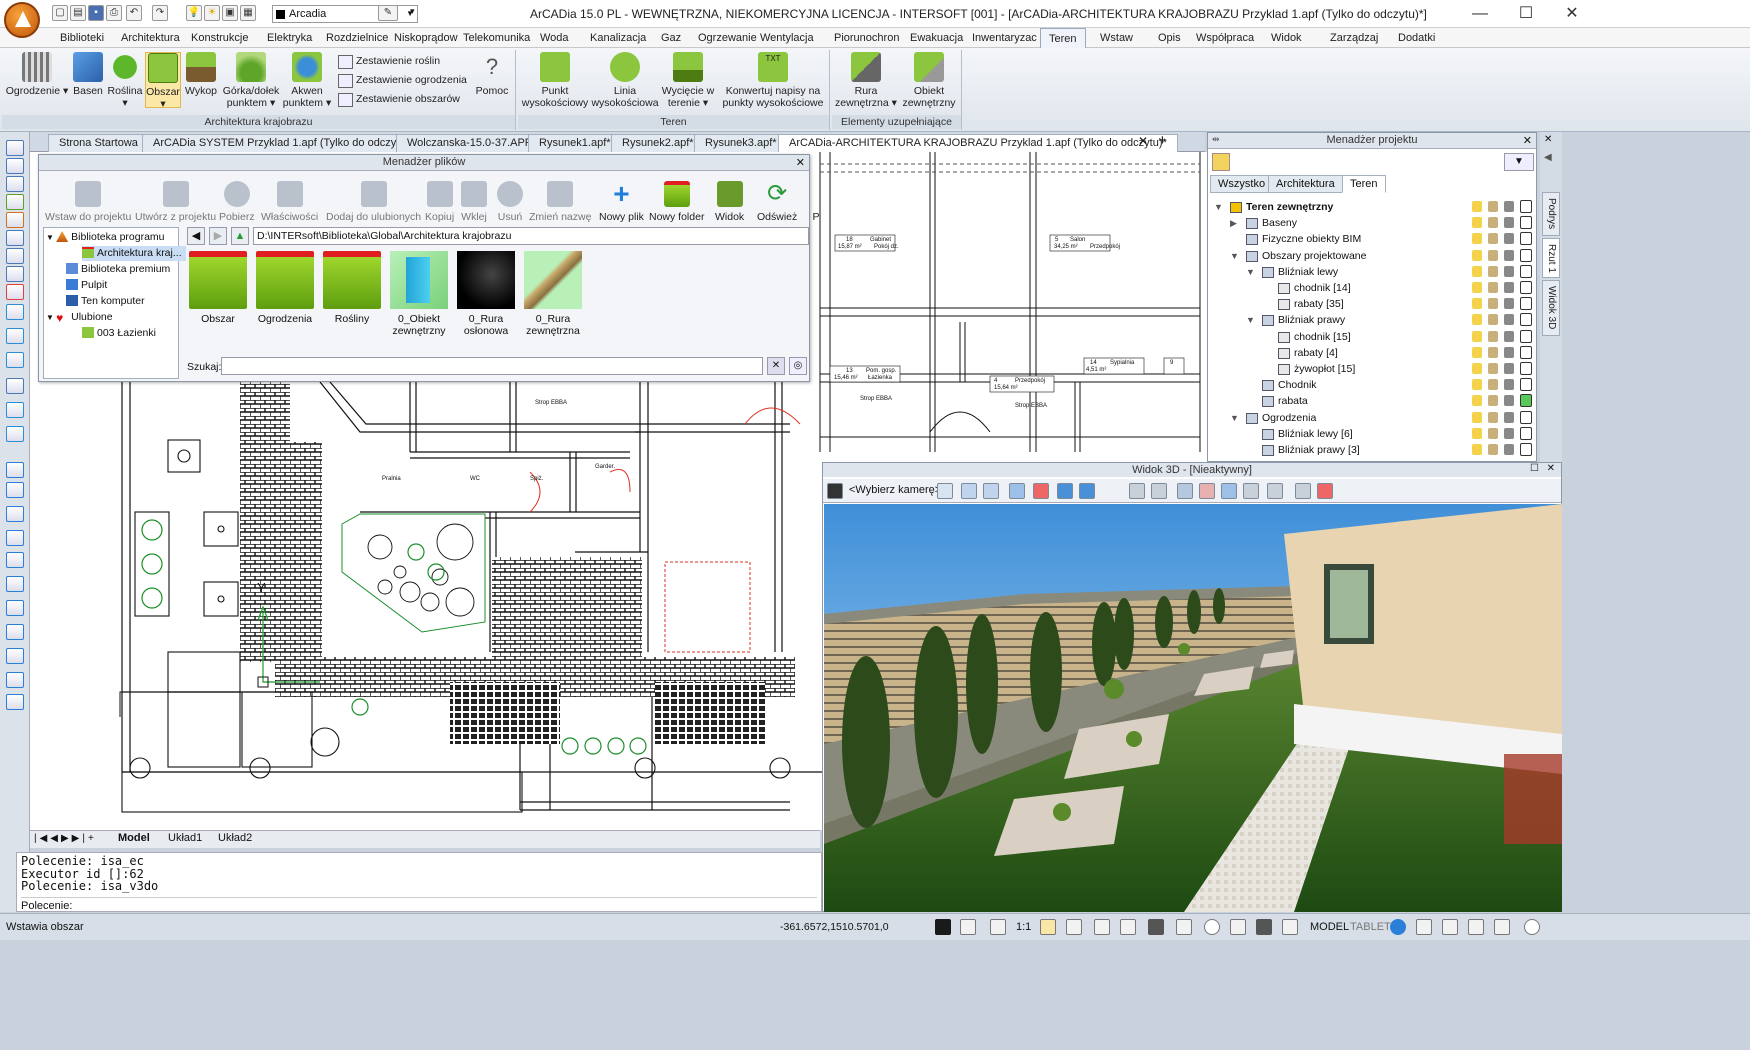 The width and height of the screenshot is (1750, 1050). I want to click on hill-pit-button: Górka/dołek punktem ▾, so click(251, 80).